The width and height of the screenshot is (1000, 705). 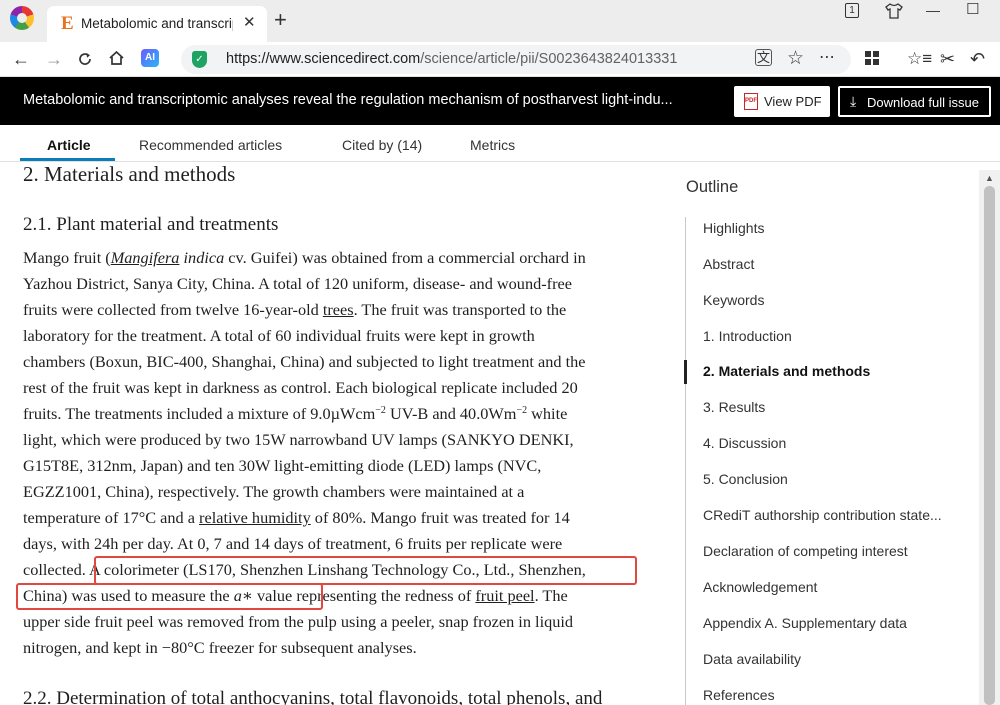 What do you see at coordinates (22, 18) in the screenshot?
I see `browser-logo-icon` at bounding box center [22, 18].